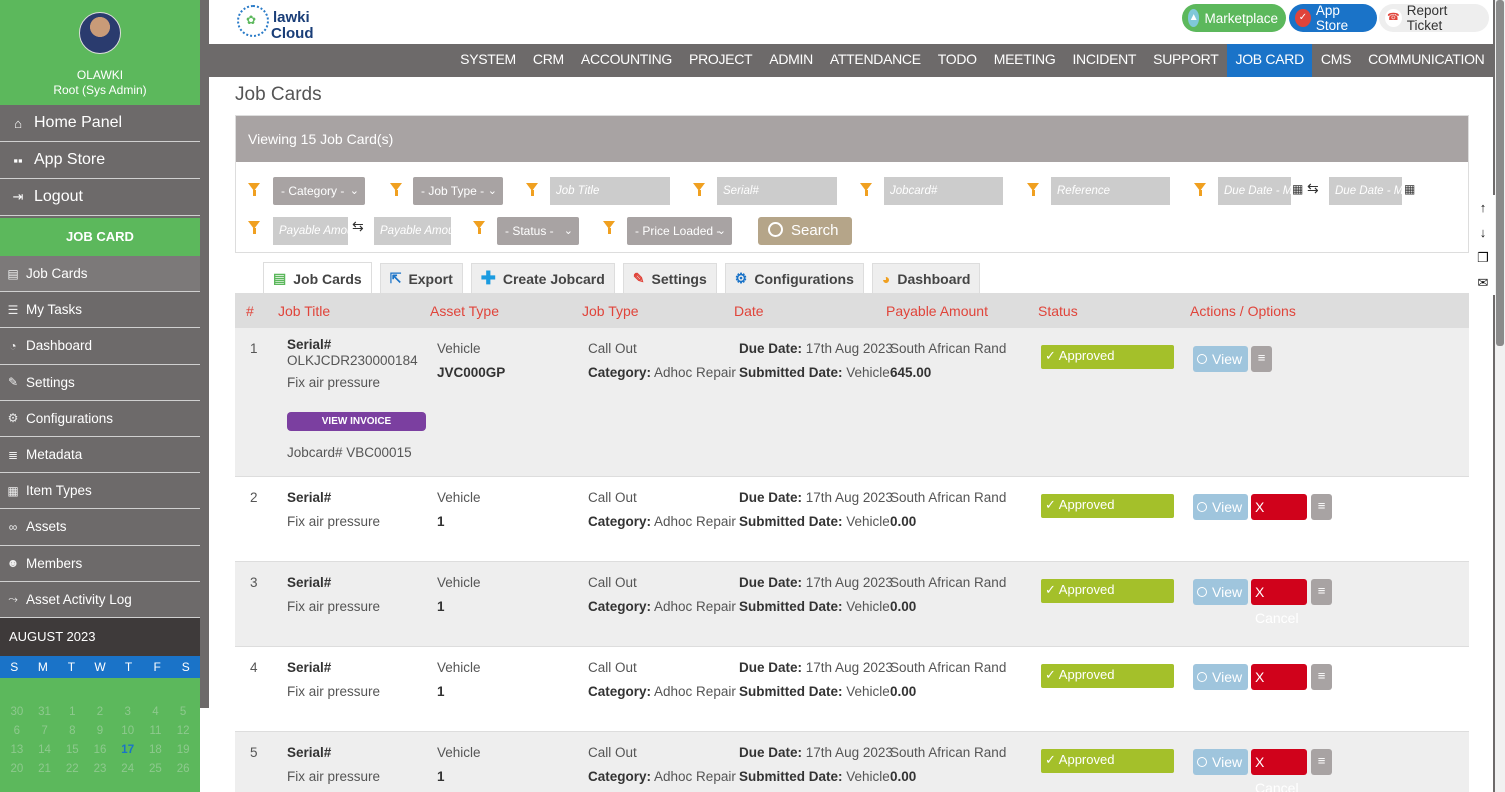 The image size is (1505, 792). Describe the element at coordinates (183, 772) in the screenshot. I see `calendar-day: 26` at that location.